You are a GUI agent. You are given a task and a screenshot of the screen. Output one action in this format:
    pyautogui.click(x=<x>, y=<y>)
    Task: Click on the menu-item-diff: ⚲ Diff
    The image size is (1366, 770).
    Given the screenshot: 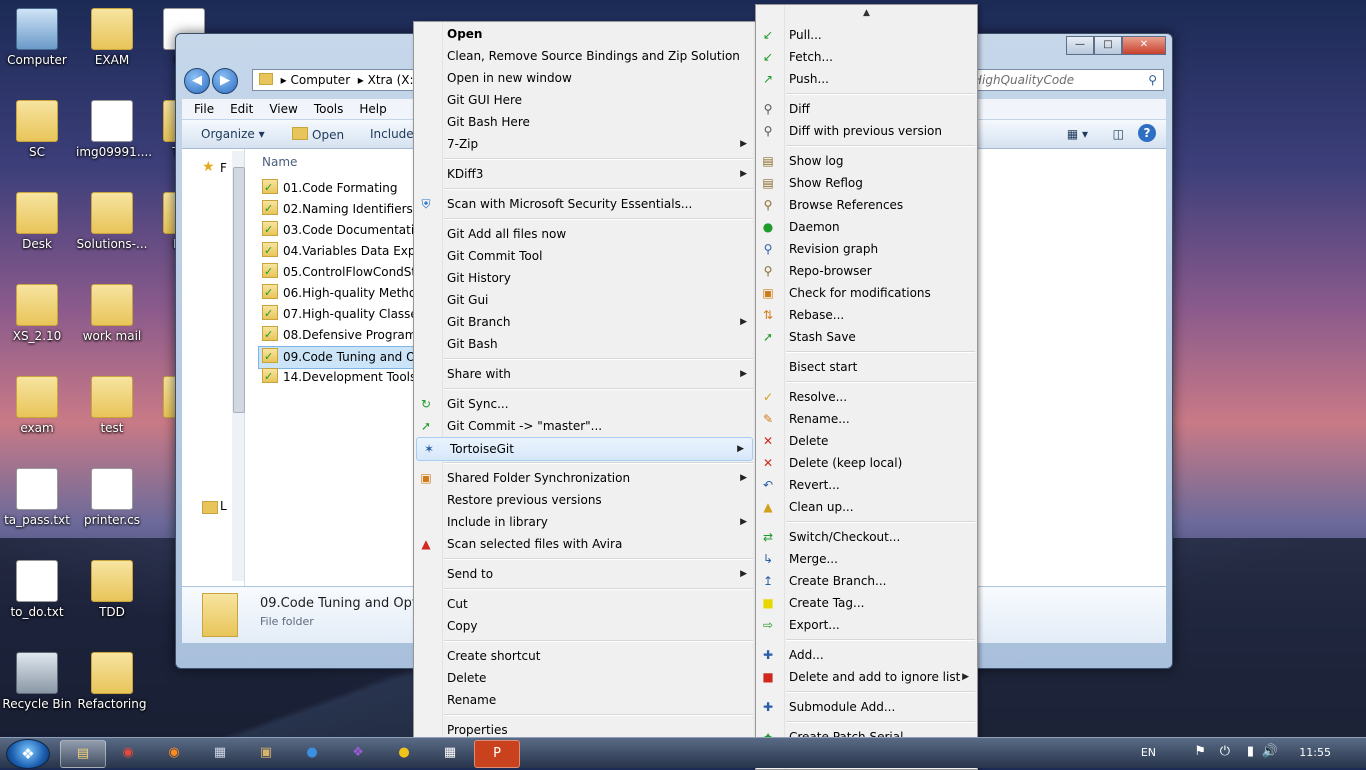 What is the action you would take?
    pyautogui.click(x=866, y=109)
    